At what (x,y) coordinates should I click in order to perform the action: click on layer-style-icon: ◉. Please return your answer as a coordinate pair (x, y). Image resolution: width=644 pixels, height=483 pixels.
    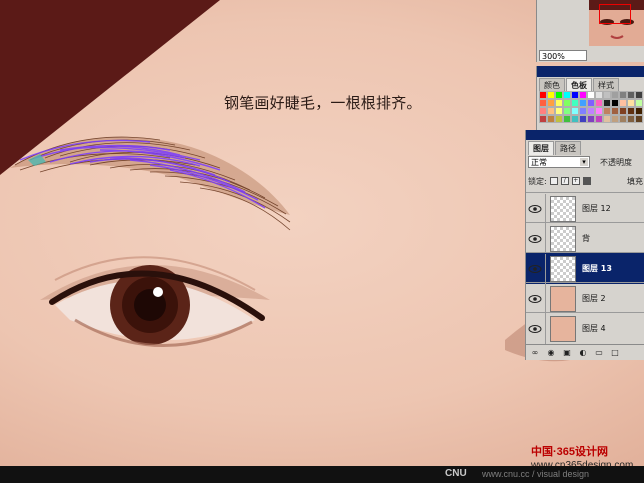
    Looking at the image, I should click on (551, 352).